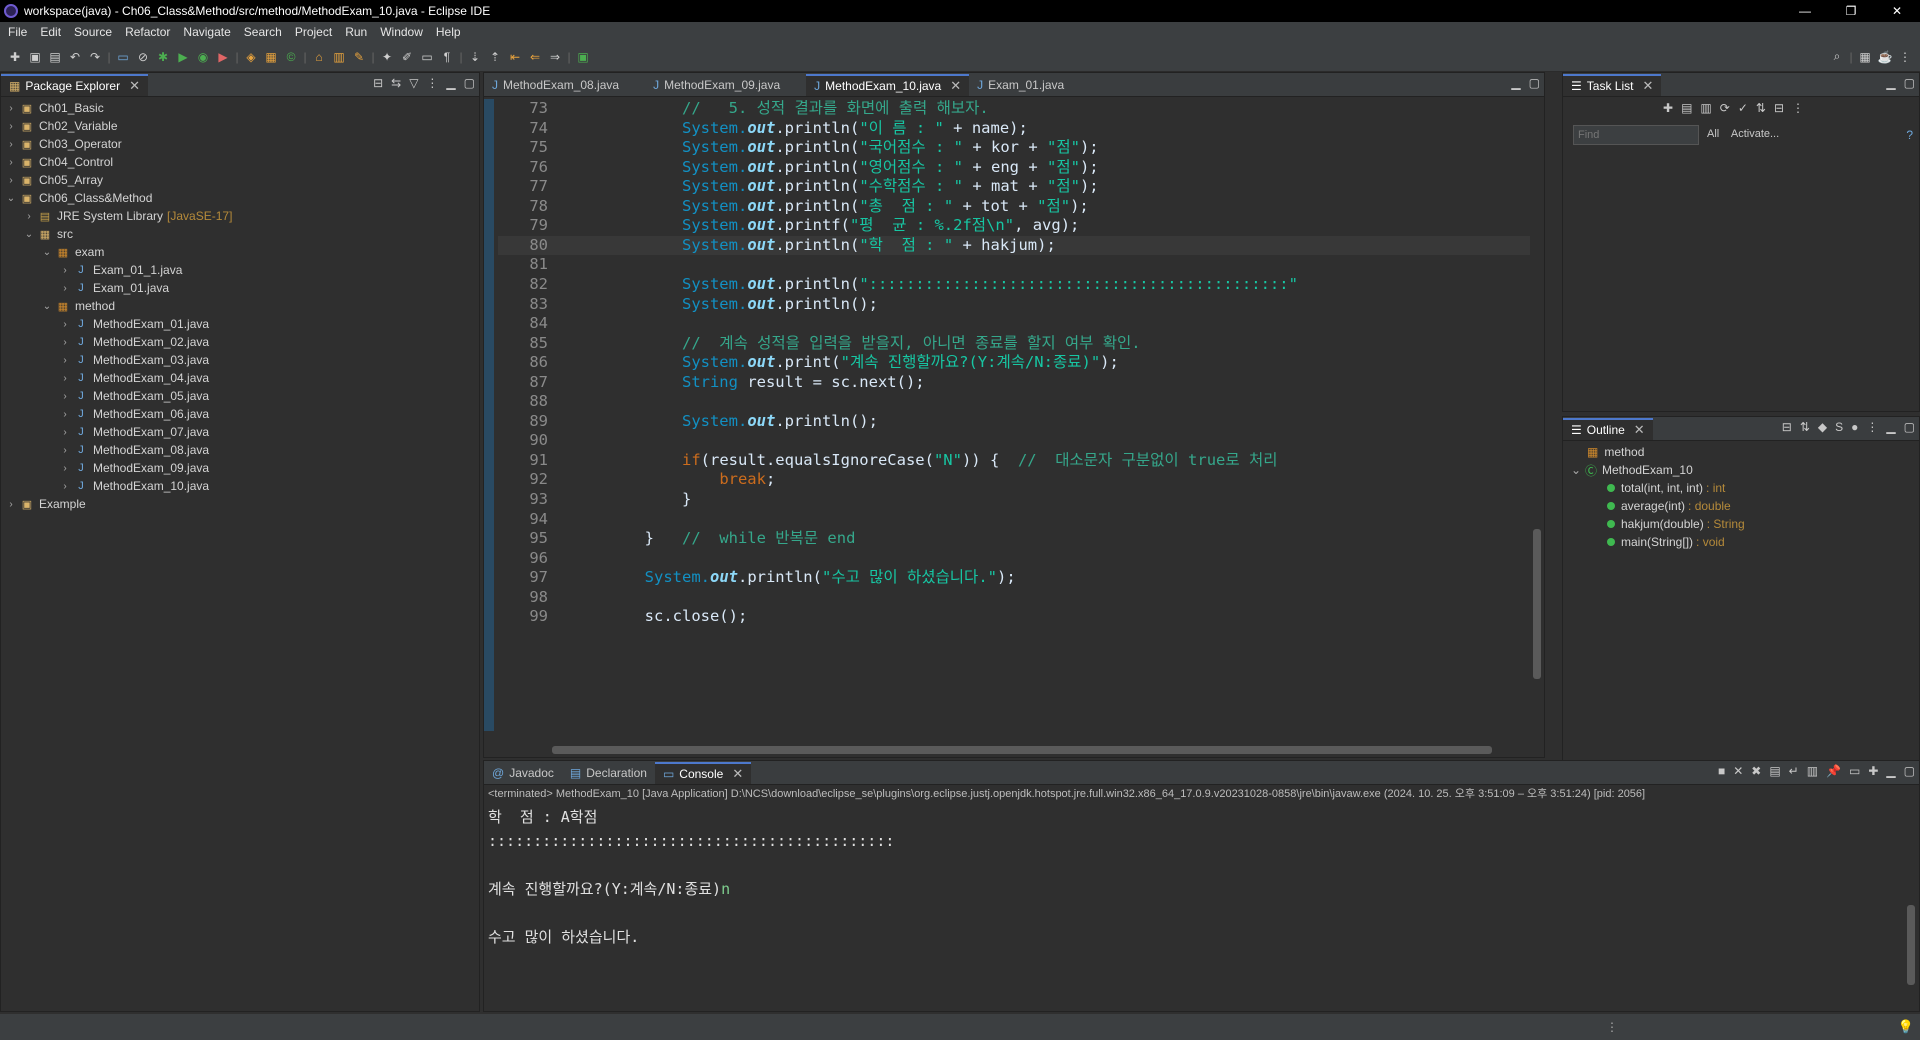  I want to click on tab-console: ▭ Console ✕, so click(703, 773).